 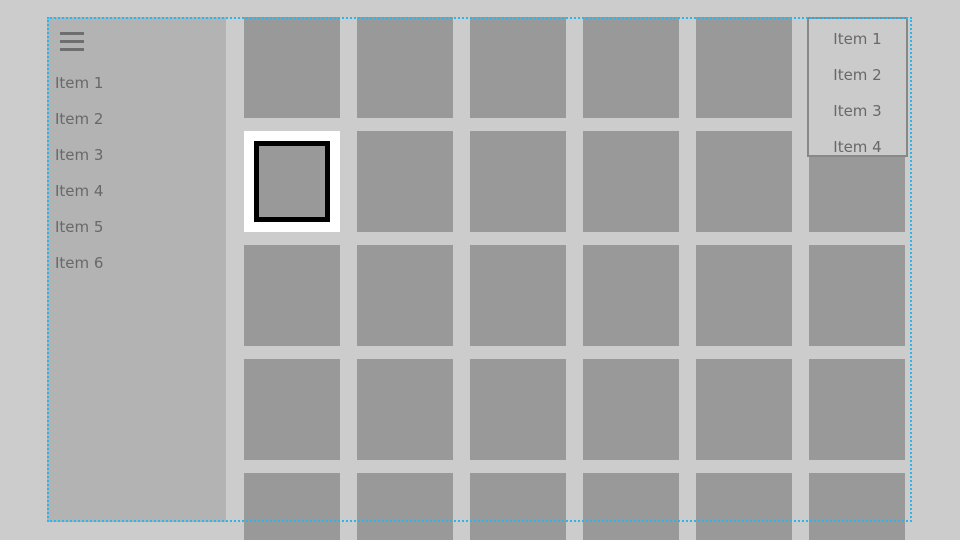 I want to click on sidebar-item-1: Item 1, so click(x=136, y=83).